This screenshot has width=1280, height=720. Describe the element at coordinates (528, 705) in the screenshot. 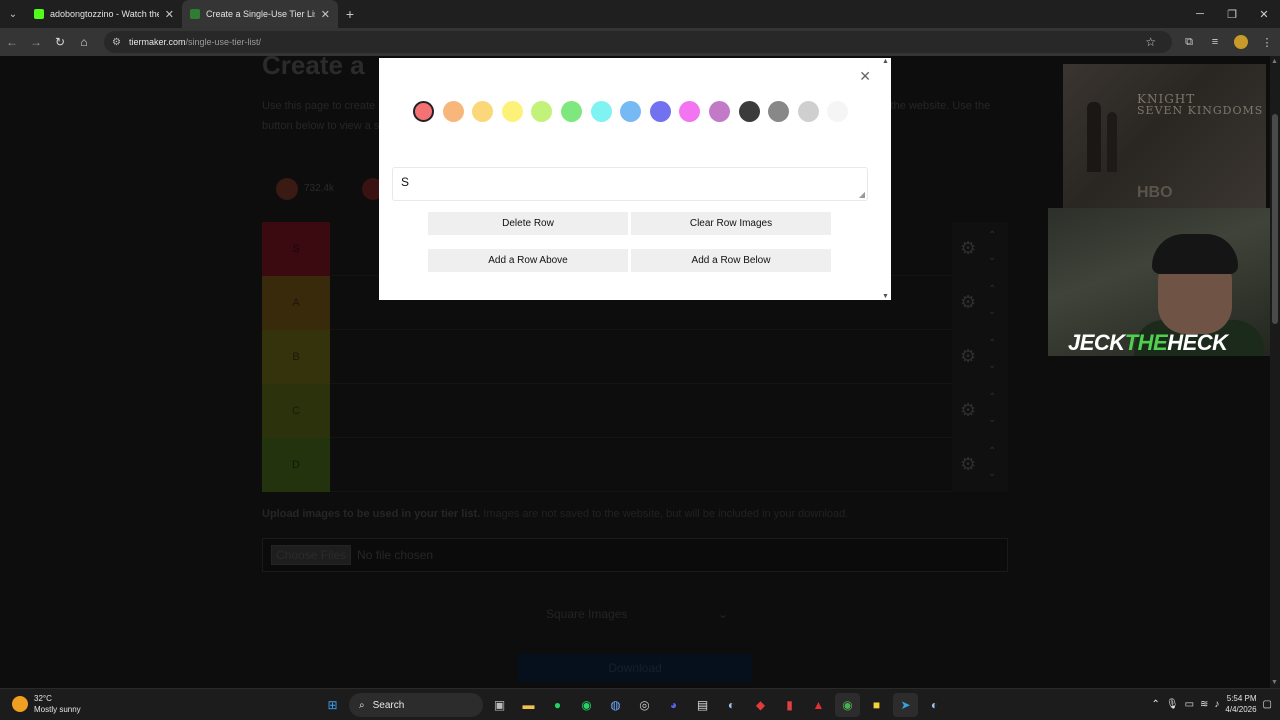

I see `file-explorer-icon: ▬` at that location.